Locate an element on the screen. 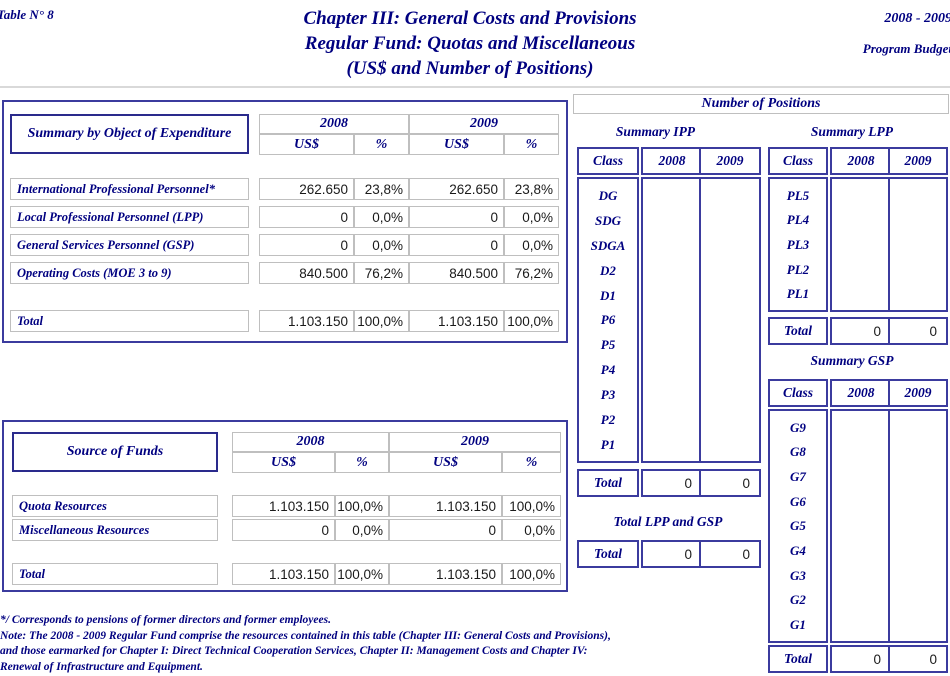 The width and height of the screenshot is (950, 676). gsp-total-2009: 0 is located at coordinates (918, 659).